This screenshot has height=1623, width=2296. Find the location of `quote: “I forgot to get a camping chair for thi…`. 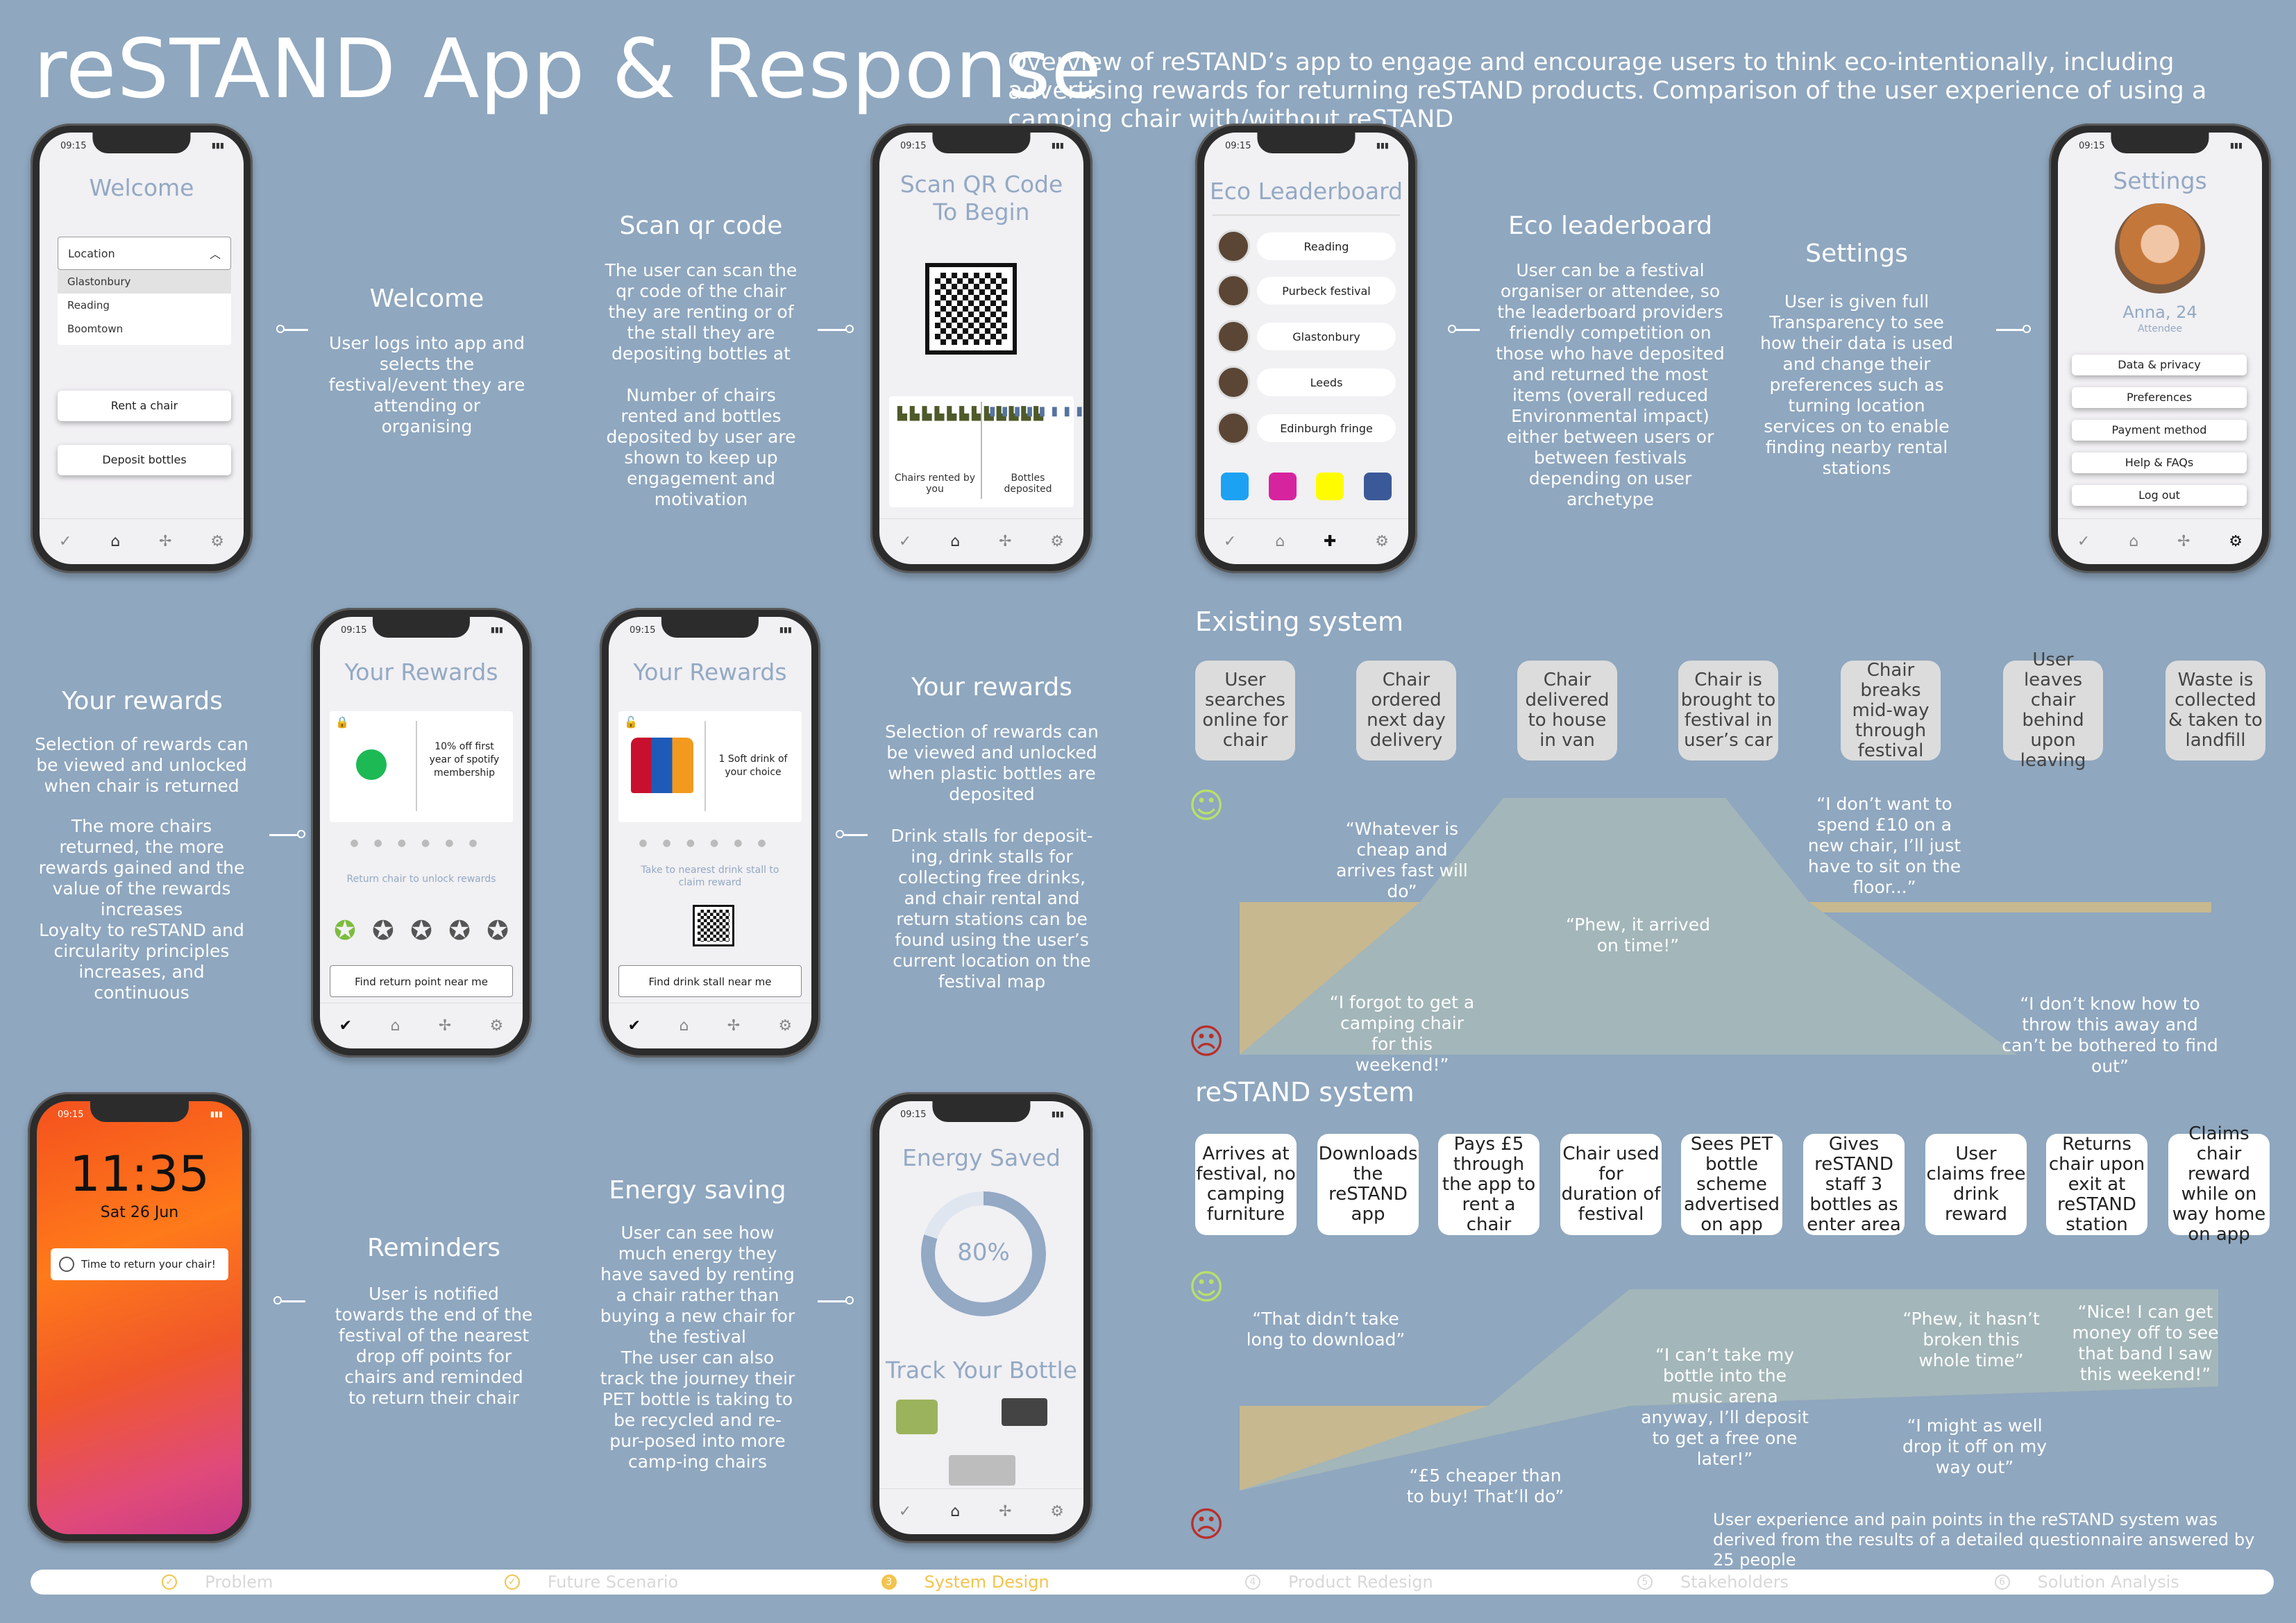

quote: “I forgot to get a camping chair for thi… is located at coordinates (1402, 1033).